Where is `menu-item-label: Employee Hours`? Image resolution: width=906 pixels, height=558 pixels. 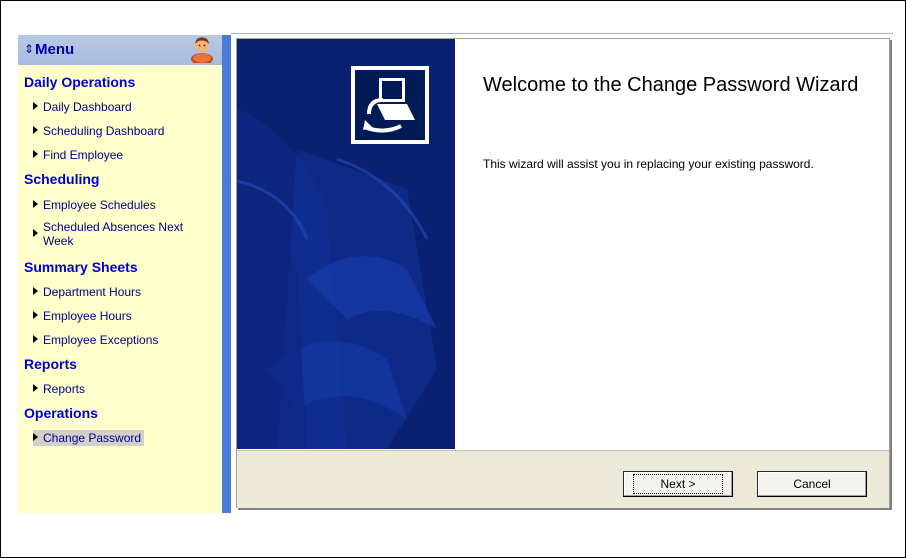
menu-item-label: Employee Hours is located at coordinates (87, 316).